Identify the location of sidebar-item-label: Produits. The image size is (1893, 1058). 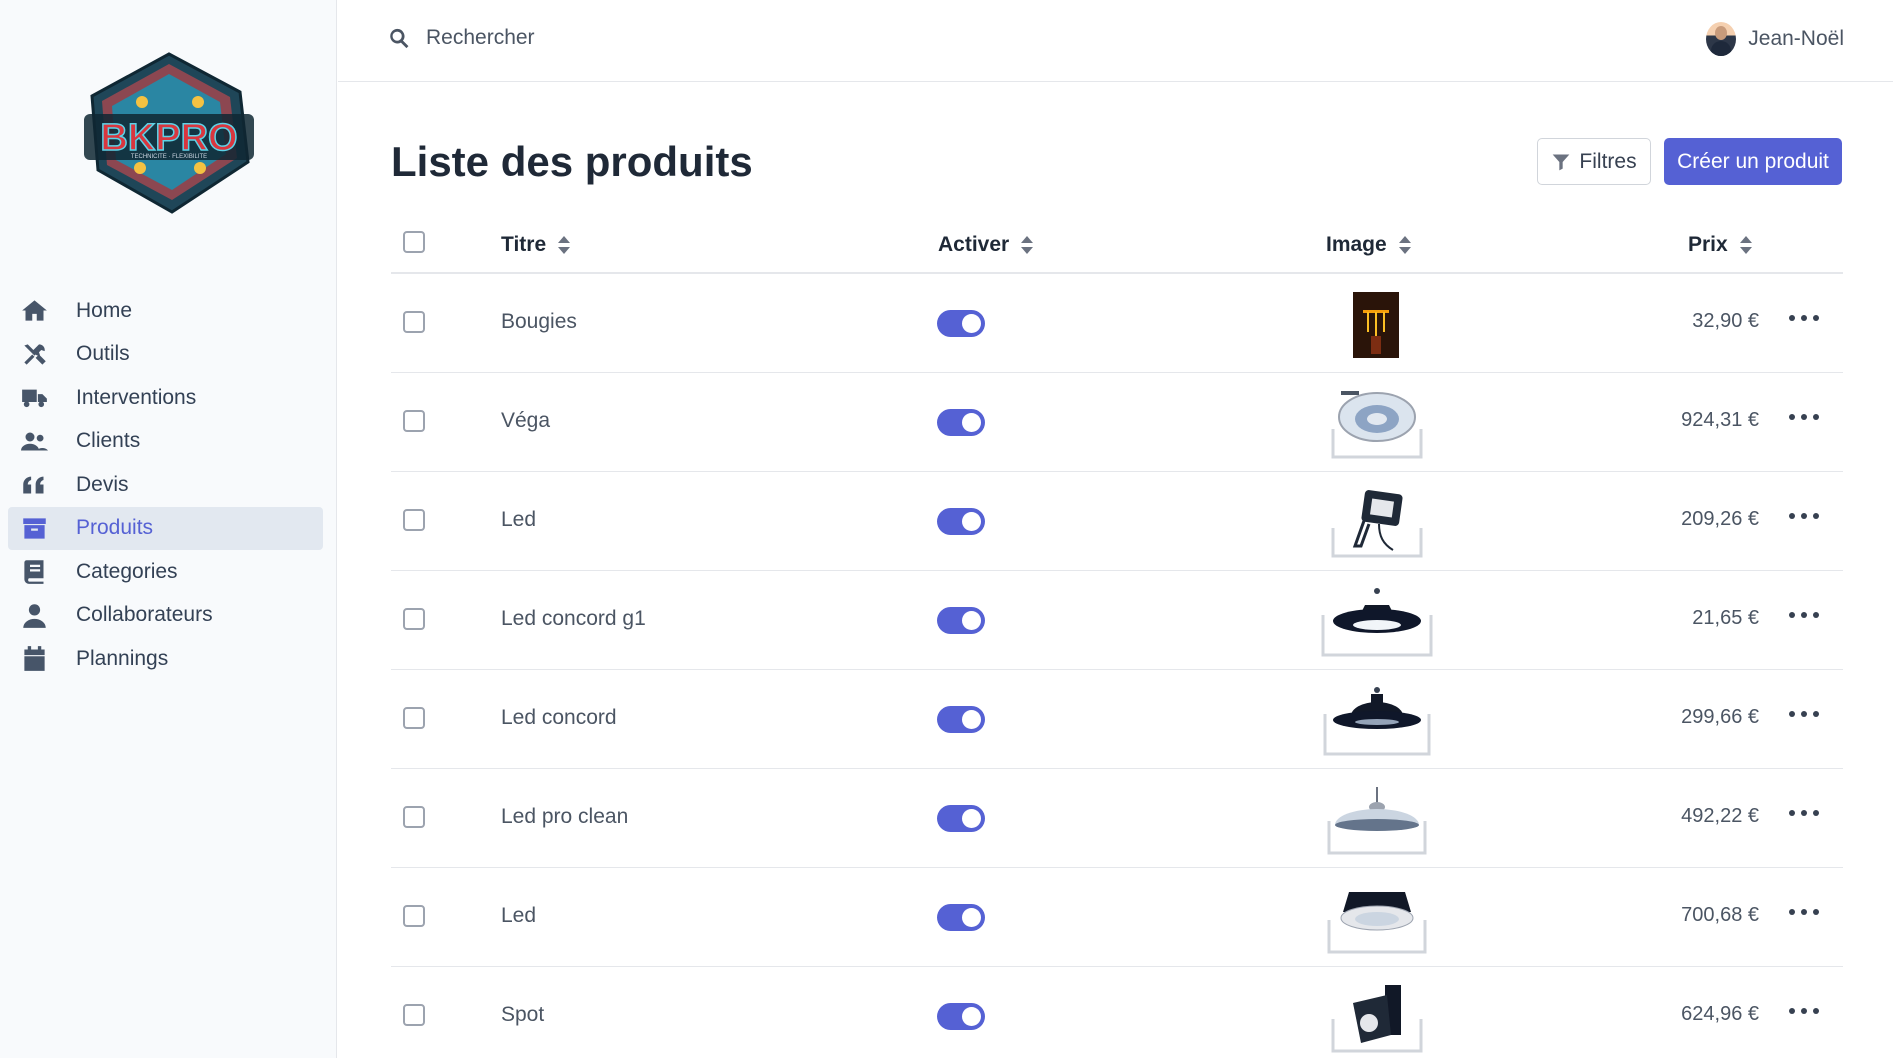
(115, 528).